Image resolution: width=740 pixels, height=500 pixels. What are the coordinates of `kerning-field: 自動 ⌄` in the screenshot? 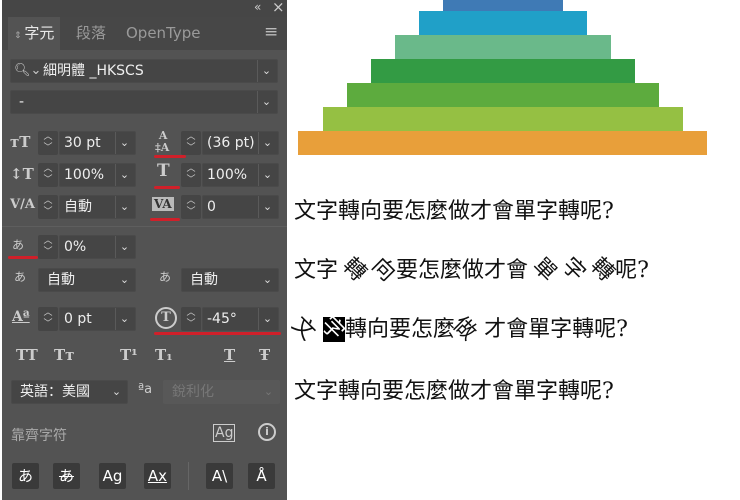 It's located at (97, 207).